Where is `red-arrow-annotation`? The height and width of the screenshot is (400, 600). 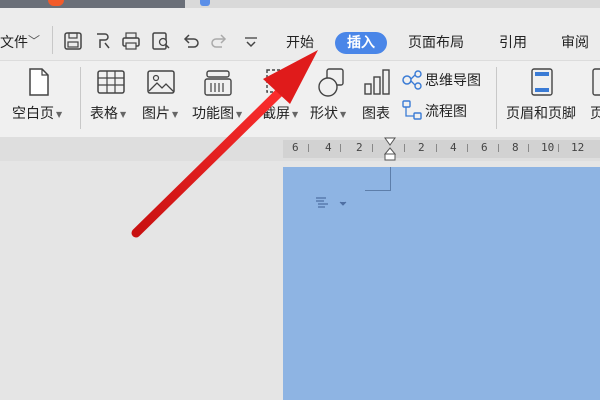
red-arrow-annotation is located at coordinates (224, 144).